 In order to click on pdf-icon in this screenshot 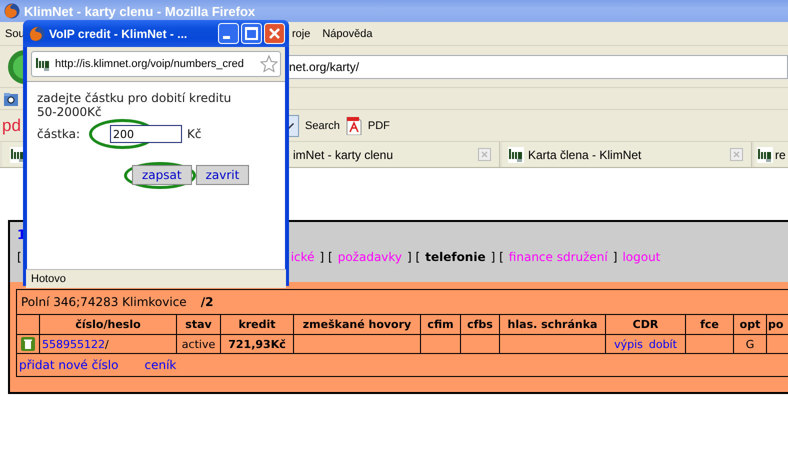, I will do `click(354, 125)`.